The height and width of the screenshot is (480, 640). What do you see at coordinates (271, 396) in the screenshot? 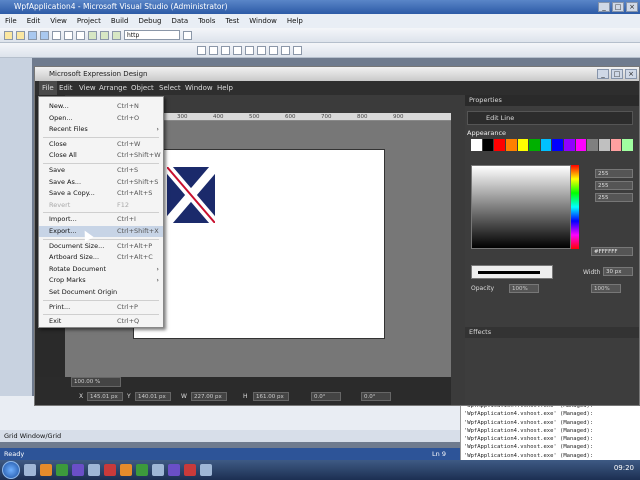
I see `h-field: 161.00 px` at bounding box center [271, 396].